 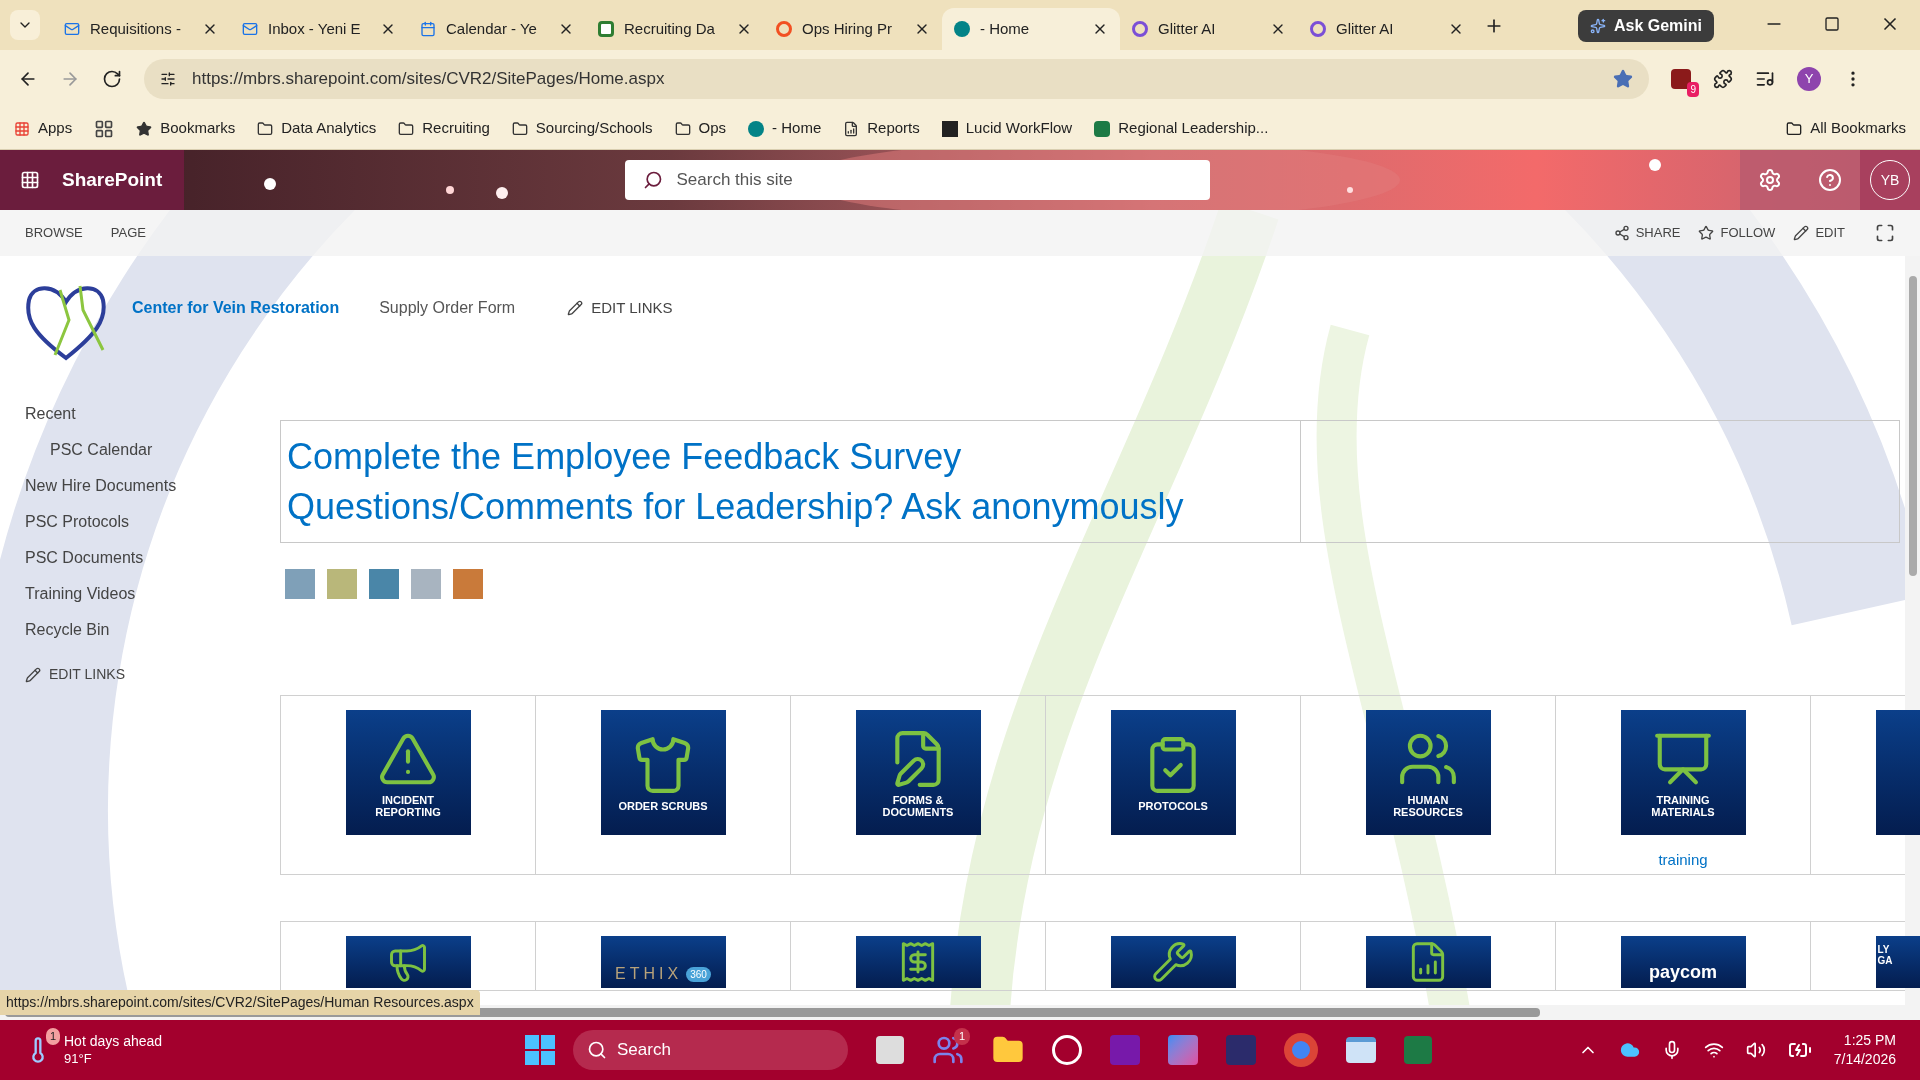 What do you see at coordinates (53, 1036) in the screenshot?
I see `weather-badge: 1` at bounding box center [53, 1036].